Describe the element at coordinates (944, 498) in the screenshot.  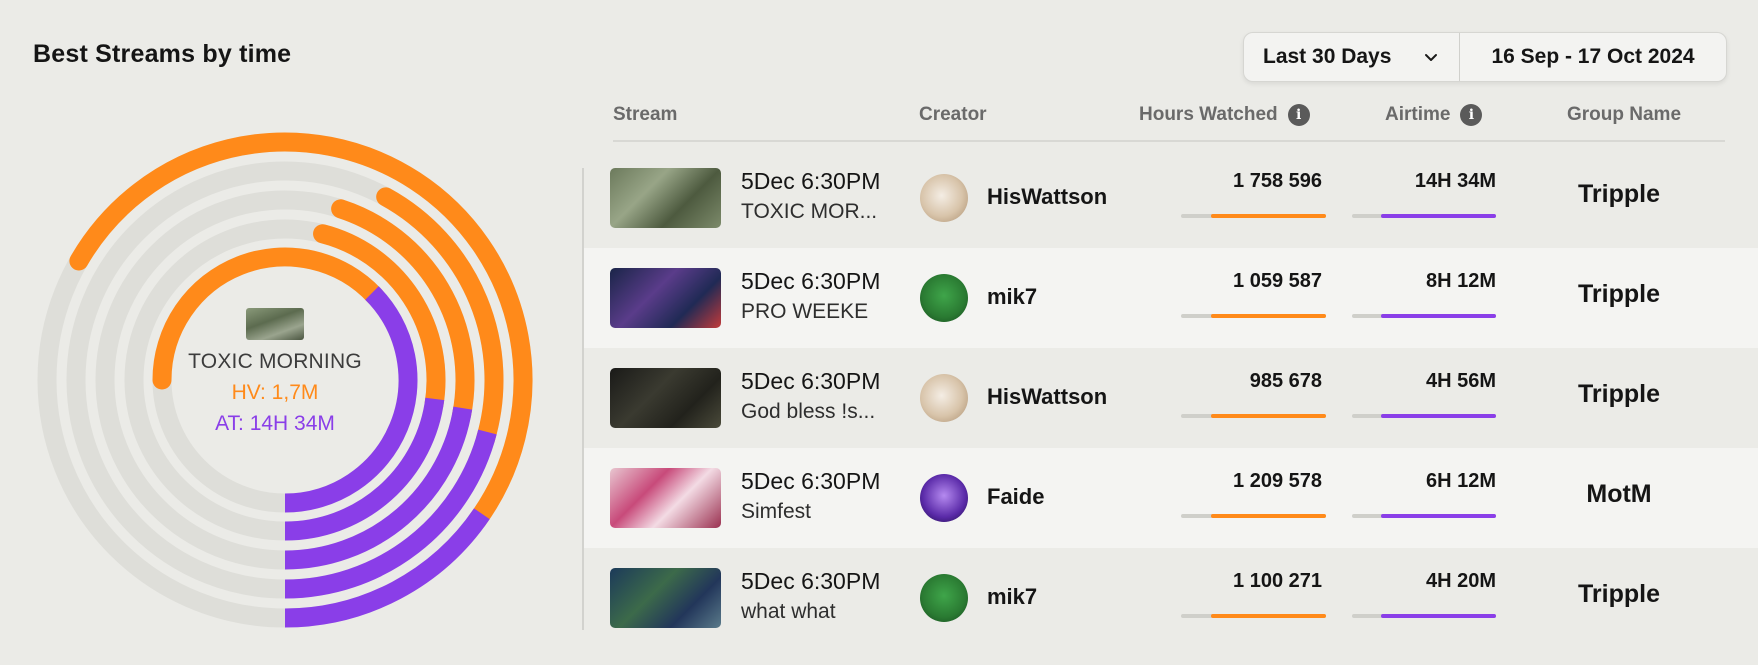
I see `faide-avatar` at that location.